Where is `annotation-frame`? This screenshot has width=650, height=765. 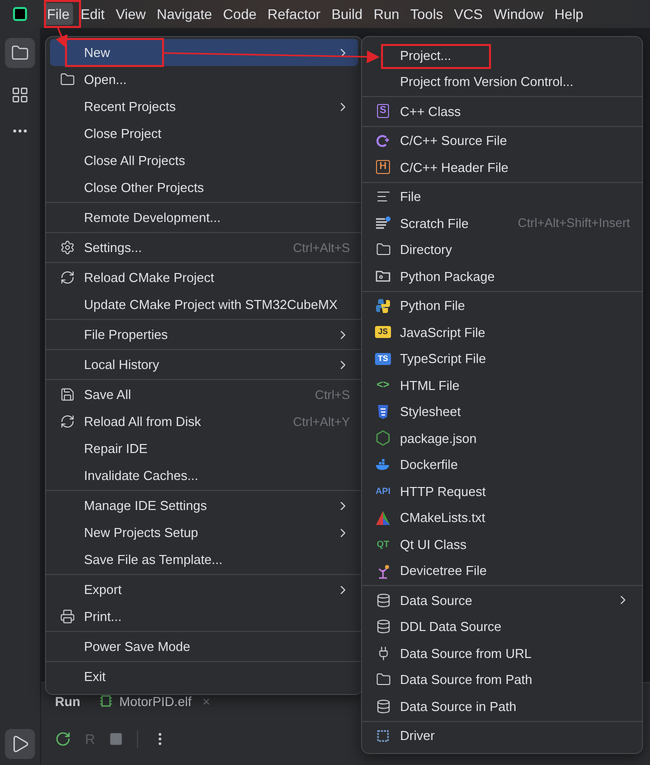
annotation-frame is located at coordinates (62, 14).